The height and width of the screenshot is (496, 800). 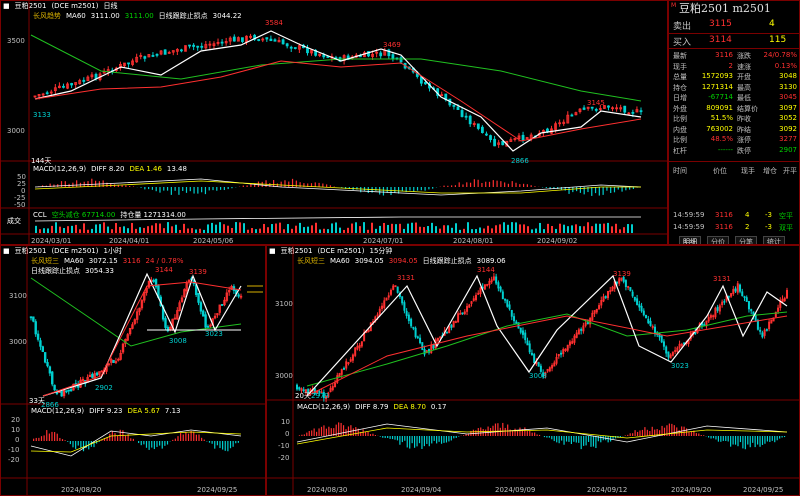 I want to click on label-low-3133: 3133, so click(x=42, y=115).